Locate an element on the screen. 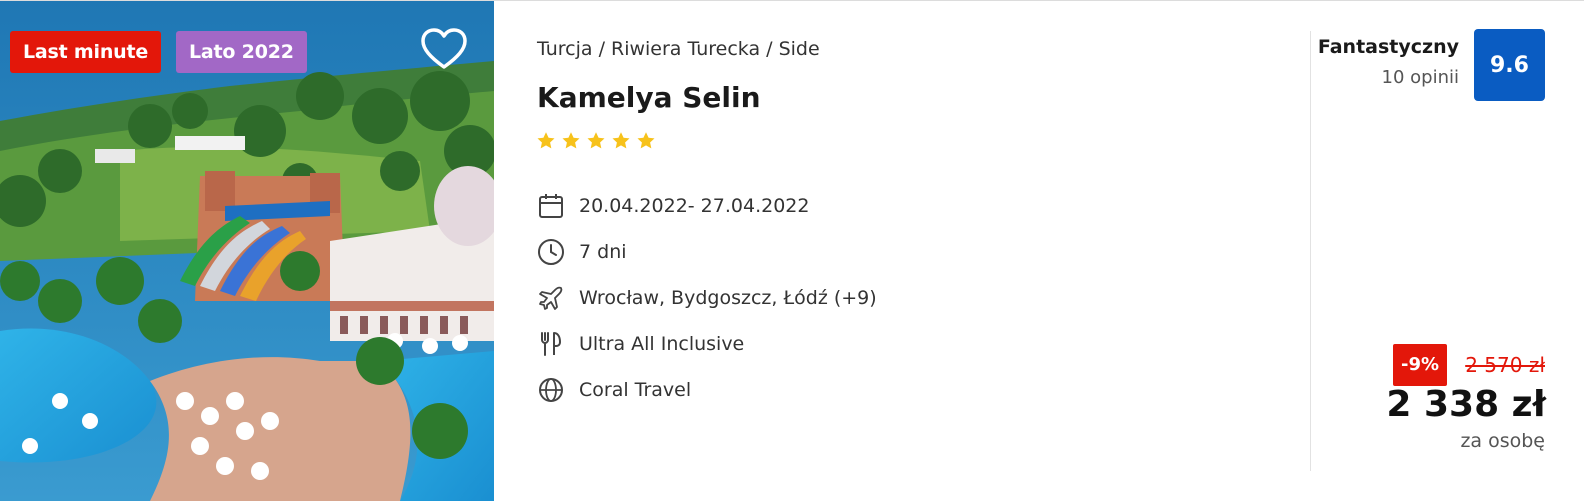  departure-row: Wrocław, Bydgoszcz, Łódź (+9) is located at coordinates (706, 298).